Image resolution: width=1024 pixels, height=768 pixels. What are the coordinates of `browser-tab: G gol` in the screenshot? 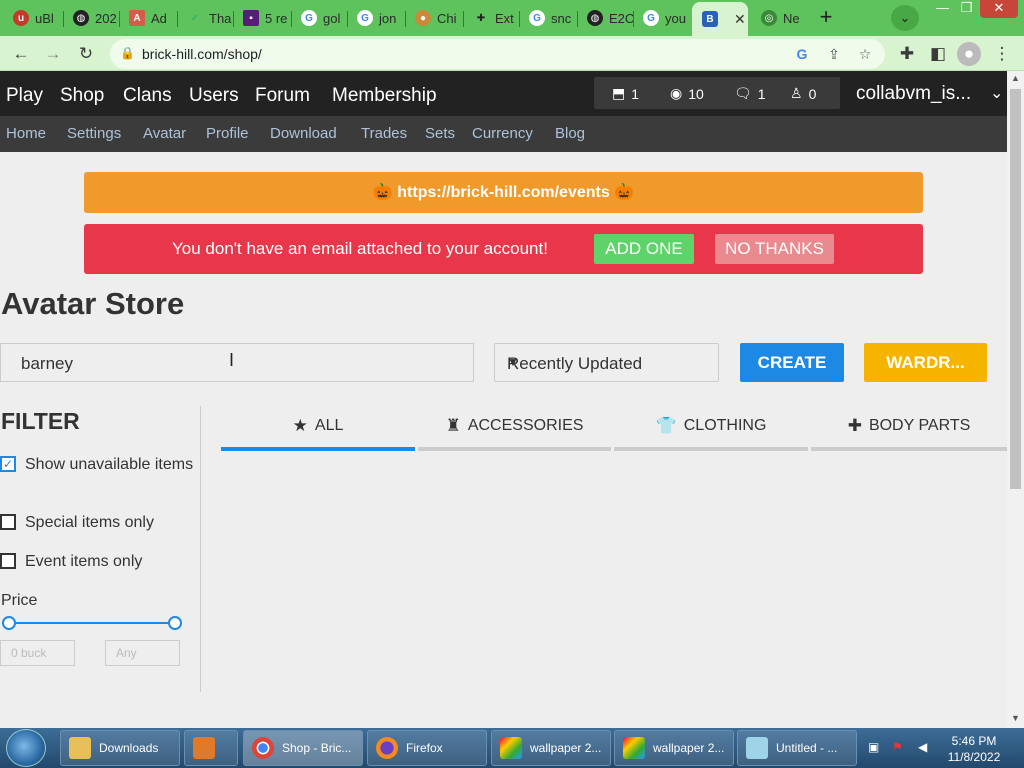 It's located at (320, 18).